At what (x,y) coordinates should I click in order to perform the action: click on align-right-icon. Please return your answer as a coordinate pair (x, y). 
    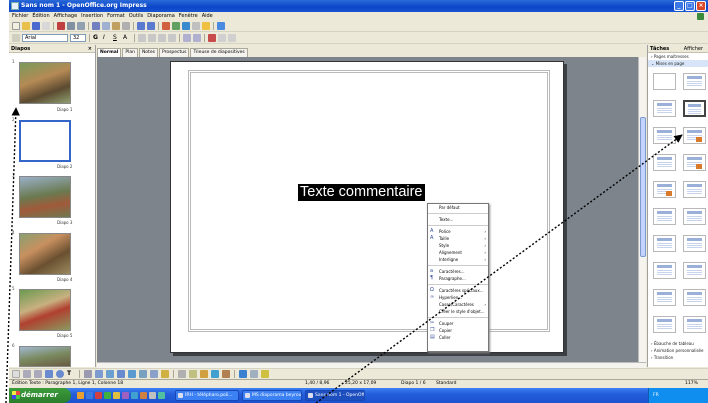
    Looking at the image, I should click on (162, 38).